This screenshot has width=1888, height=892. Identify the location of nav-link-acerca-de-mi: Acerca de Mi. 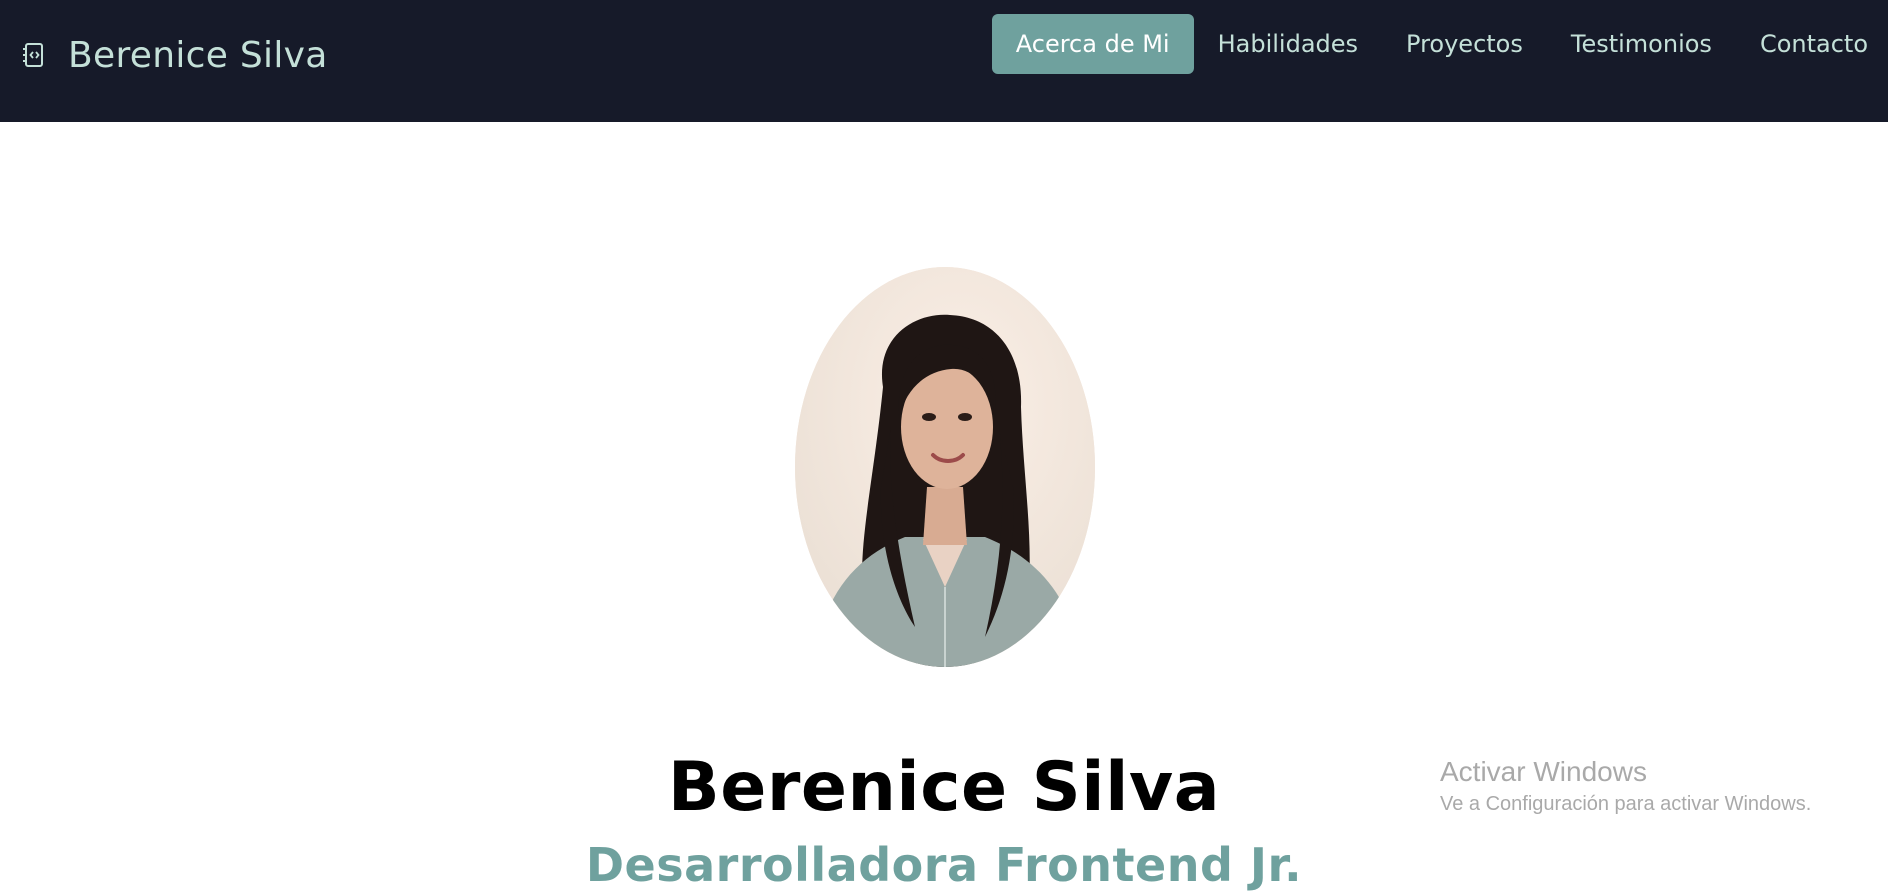
(1092, 44).